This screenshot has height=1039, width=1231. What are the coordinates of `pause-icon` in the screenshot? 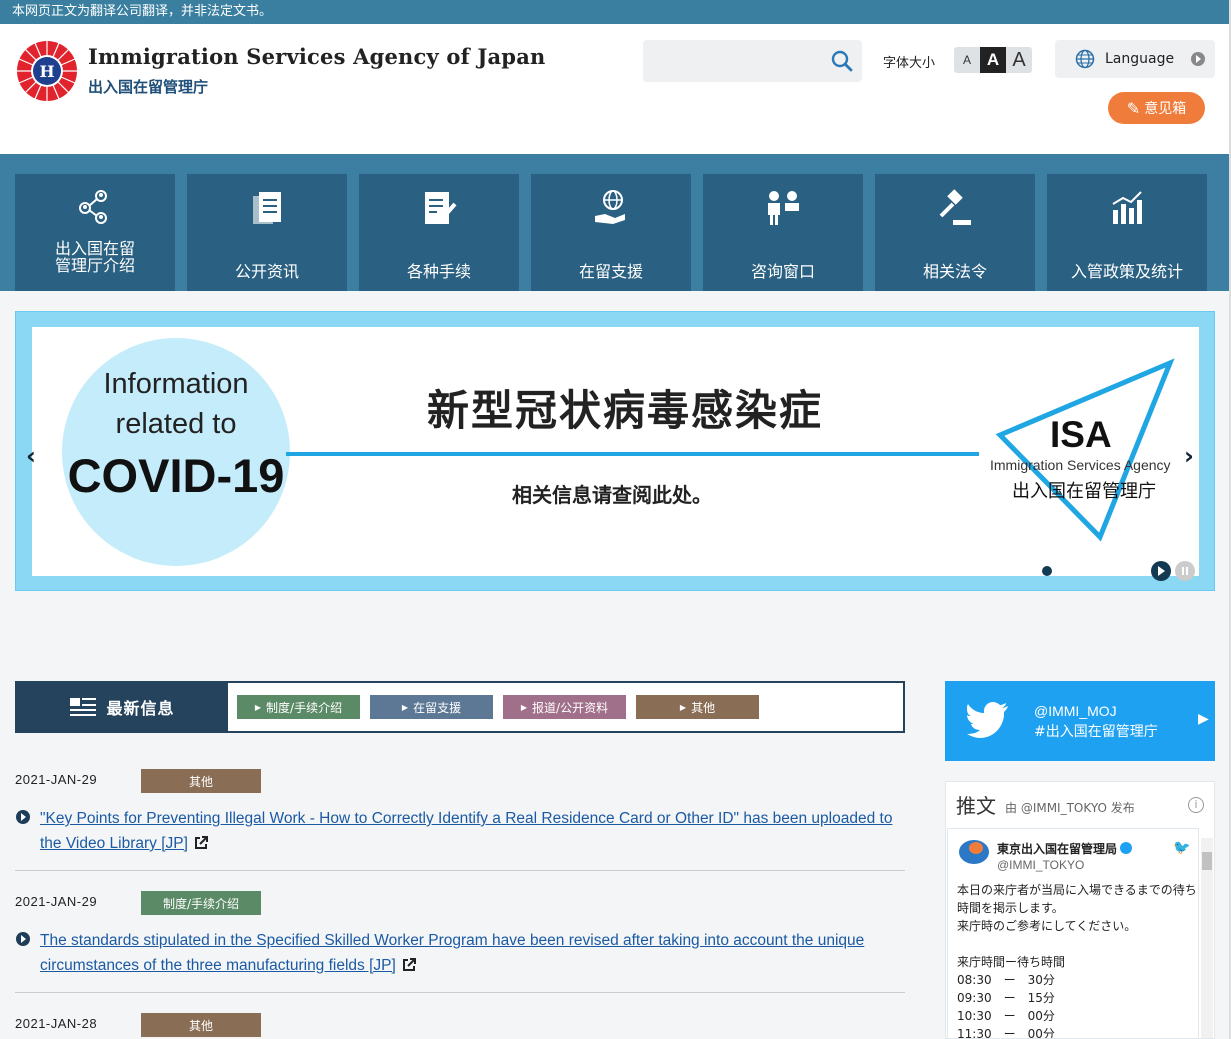 It's located at (1185, 571).